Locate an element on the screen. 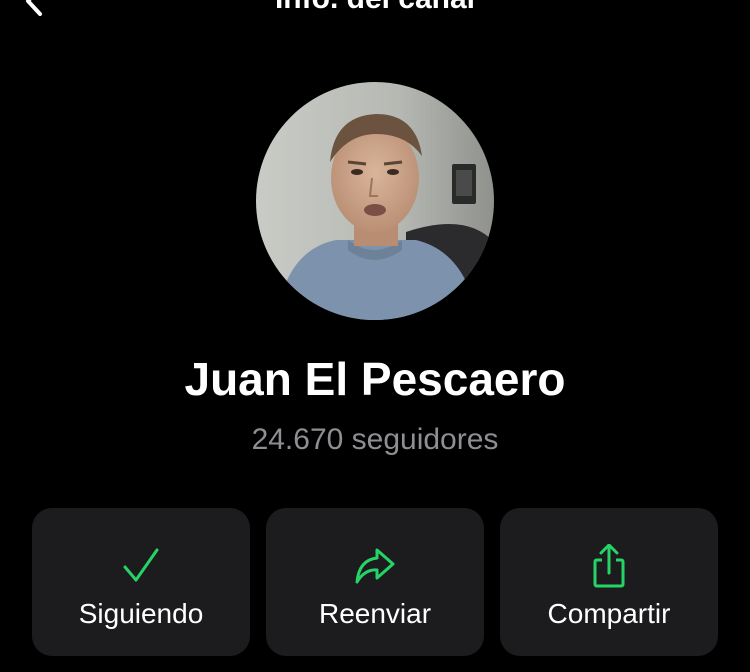 The width and height of the screenshot is (750, 672). share-icon is located at coordinates (609, 566).